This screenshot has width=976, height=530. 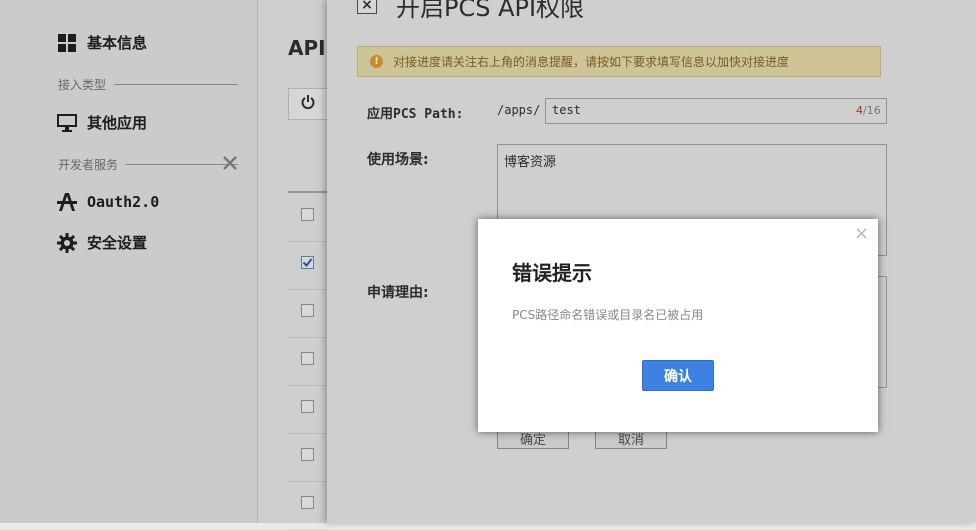 I want to click on close-icon: ×, so click(x=861, y=234).